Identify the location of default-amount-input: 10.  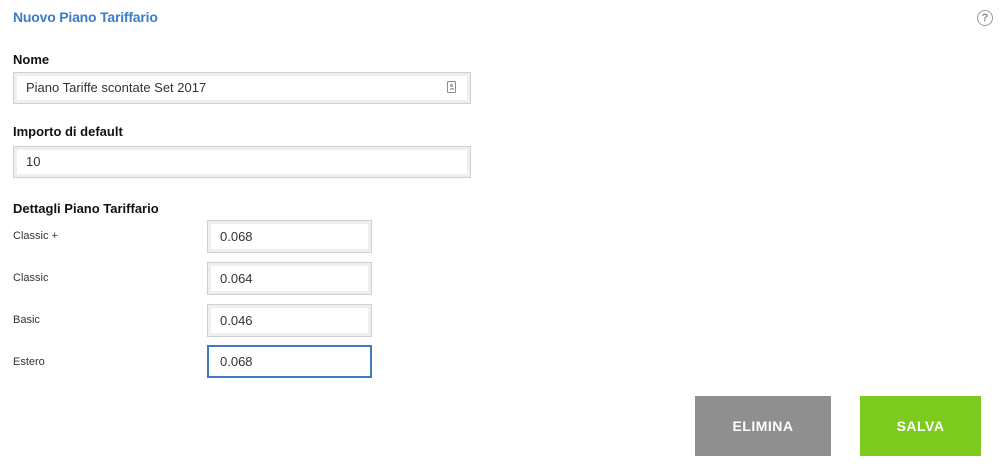
(242, 162).